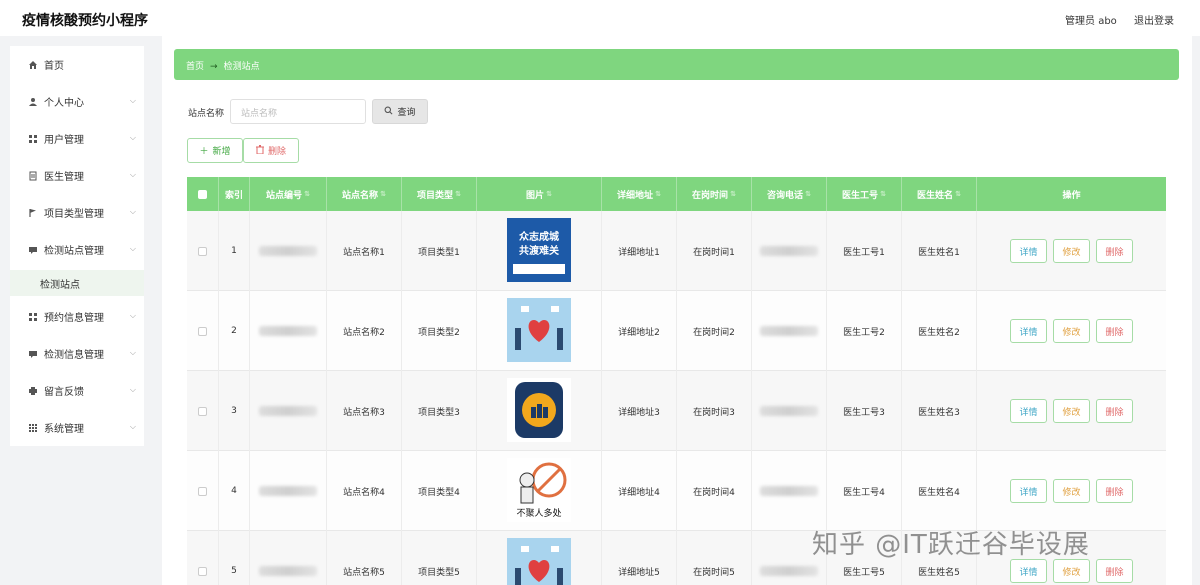 This screenshot has width=1200, height=585. What do you see at coordinates (1154, 21) in the screenshot?
I see `logout-link: 退出登录` at bounding box center [1154, 21].